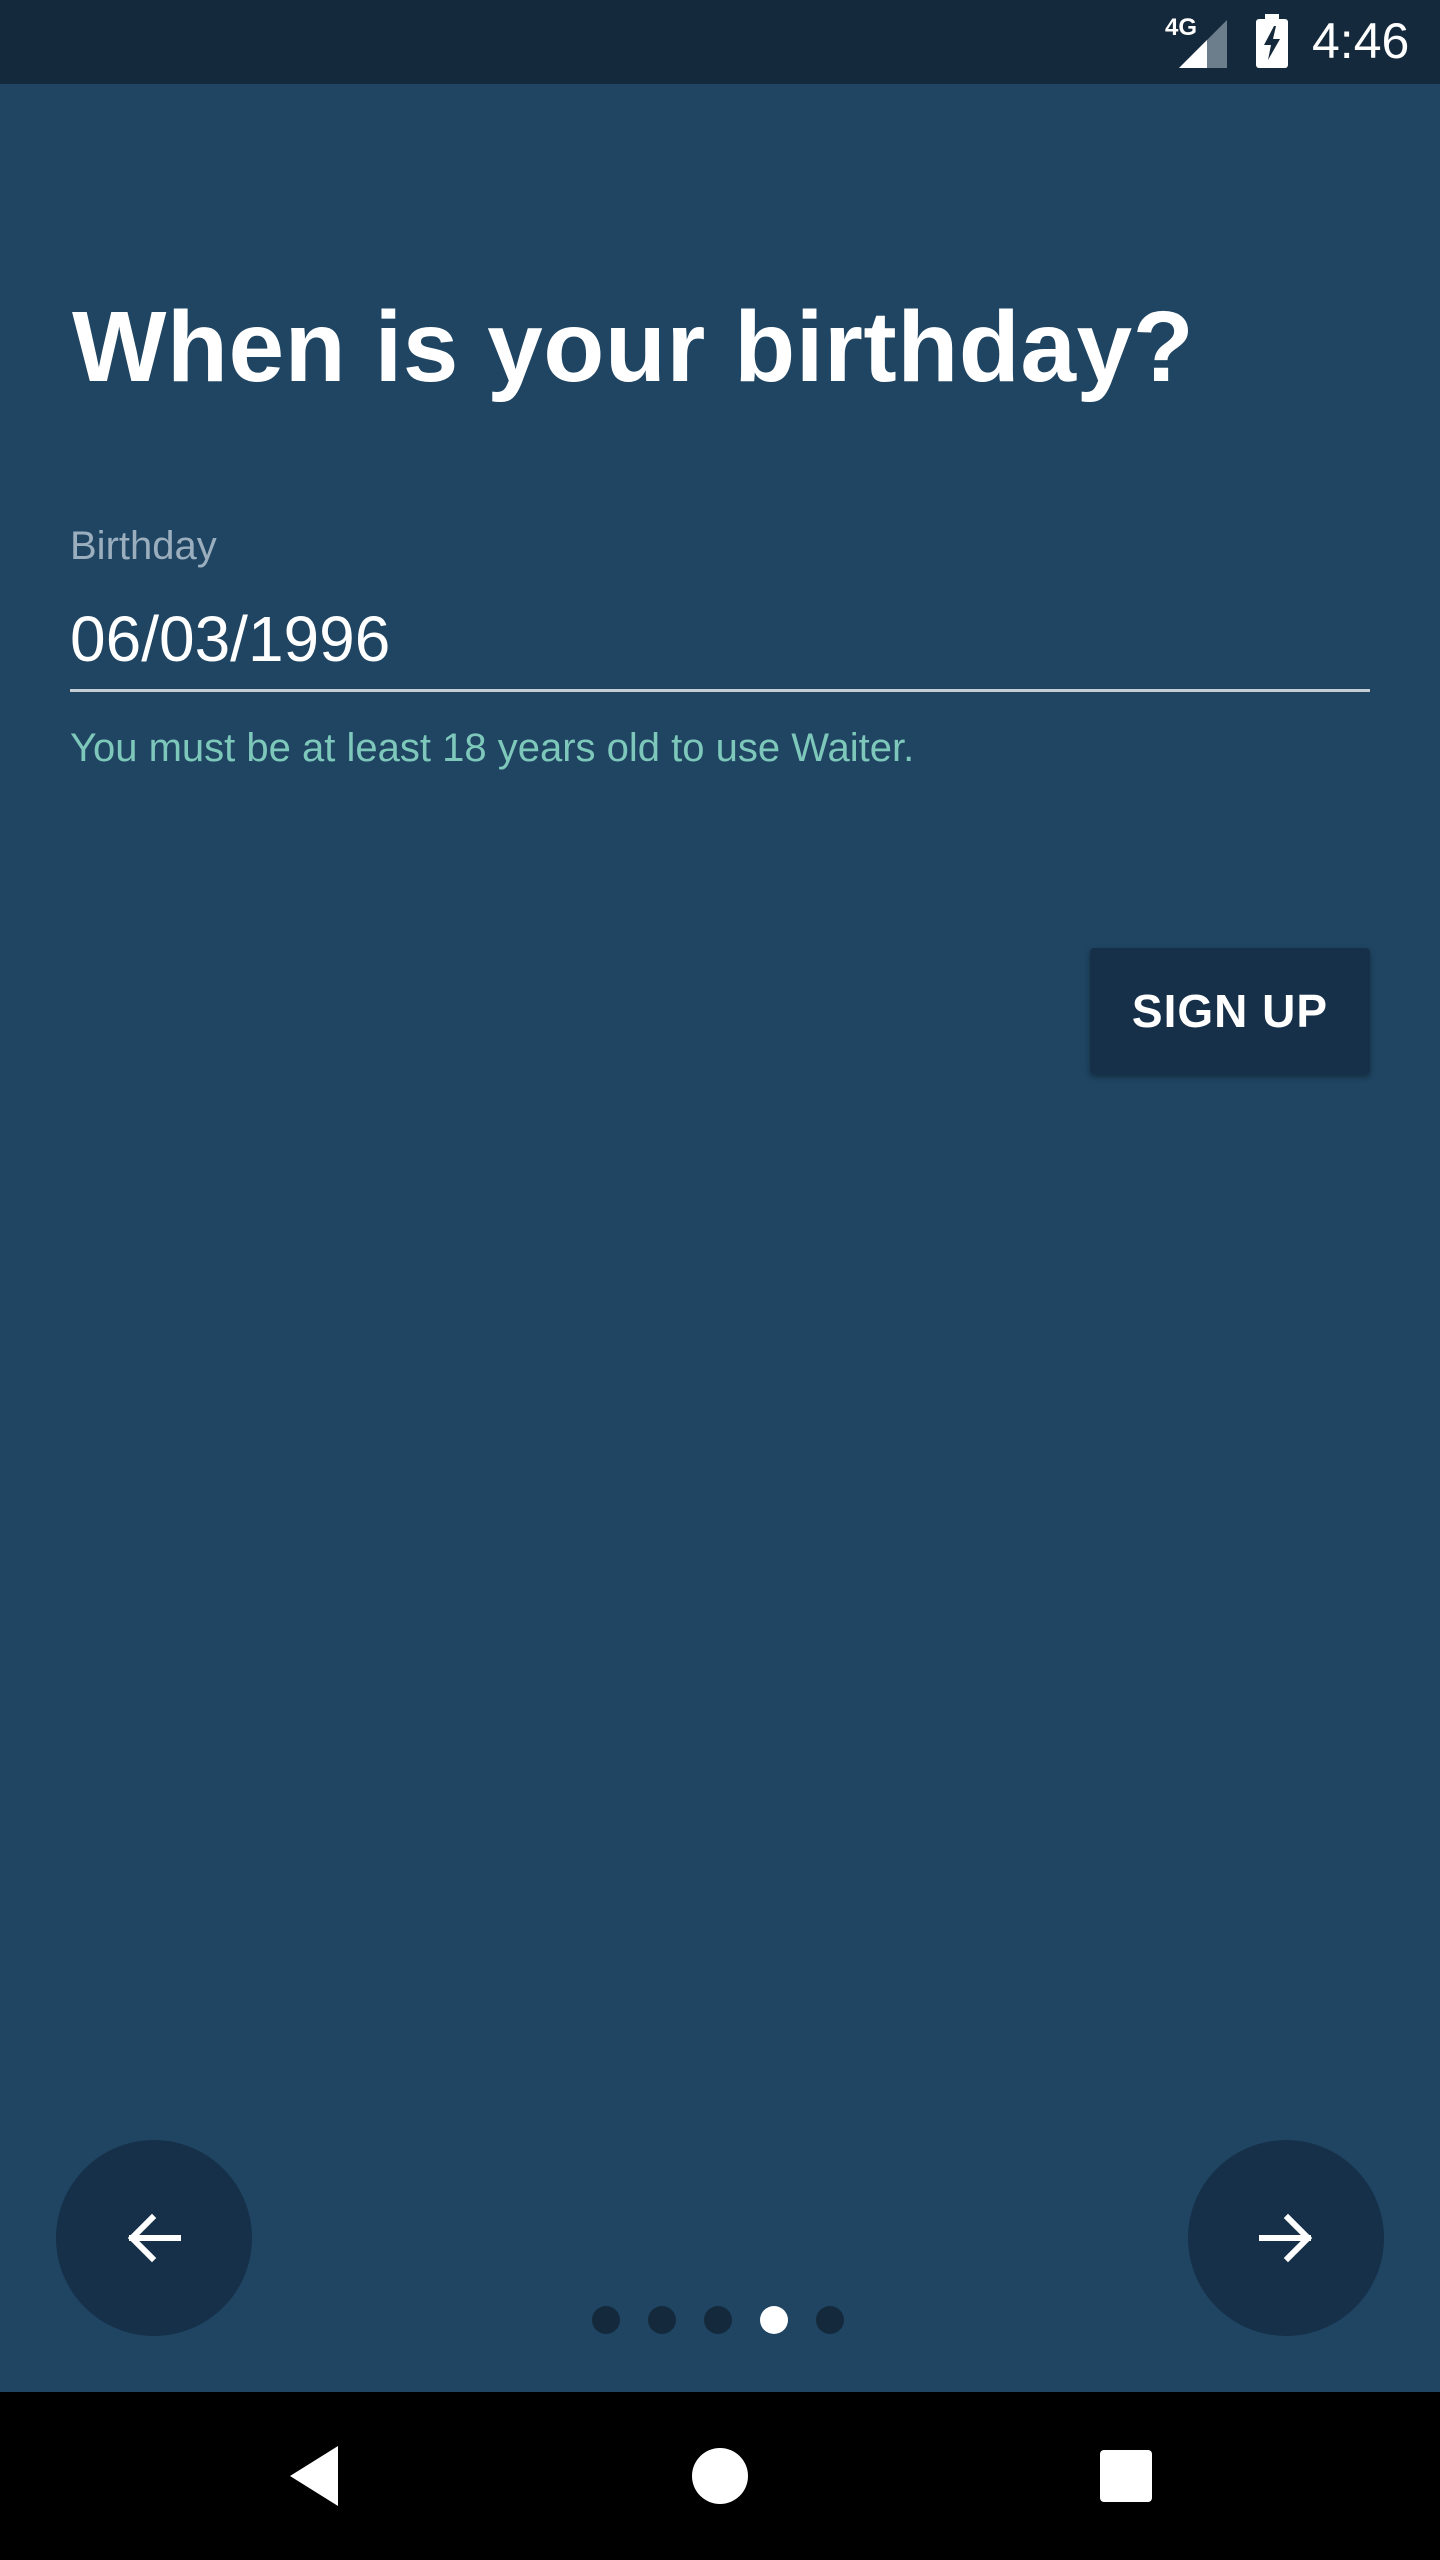 Image resolution: width=1440 pixels, height=2560 pixels. I want to click on sign-up-button: SIGN UP, so click(1230, 1011).